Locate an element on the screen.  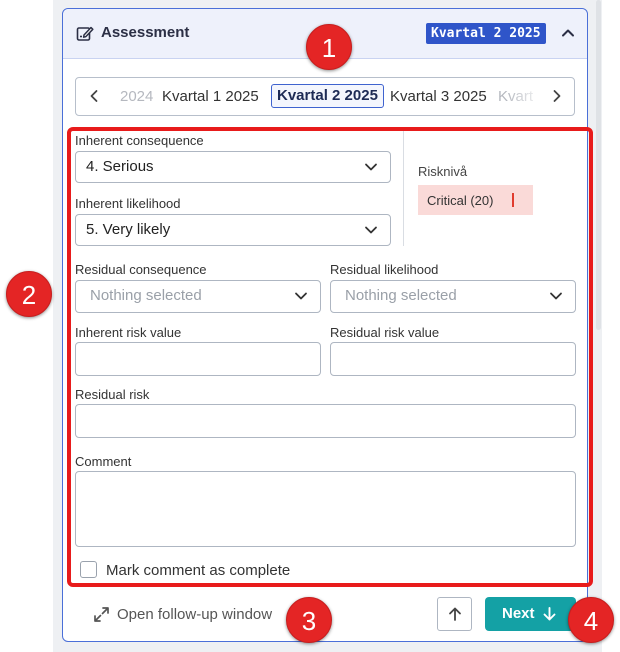
tab-2024: 2024 is located at coordinates (136, 97).